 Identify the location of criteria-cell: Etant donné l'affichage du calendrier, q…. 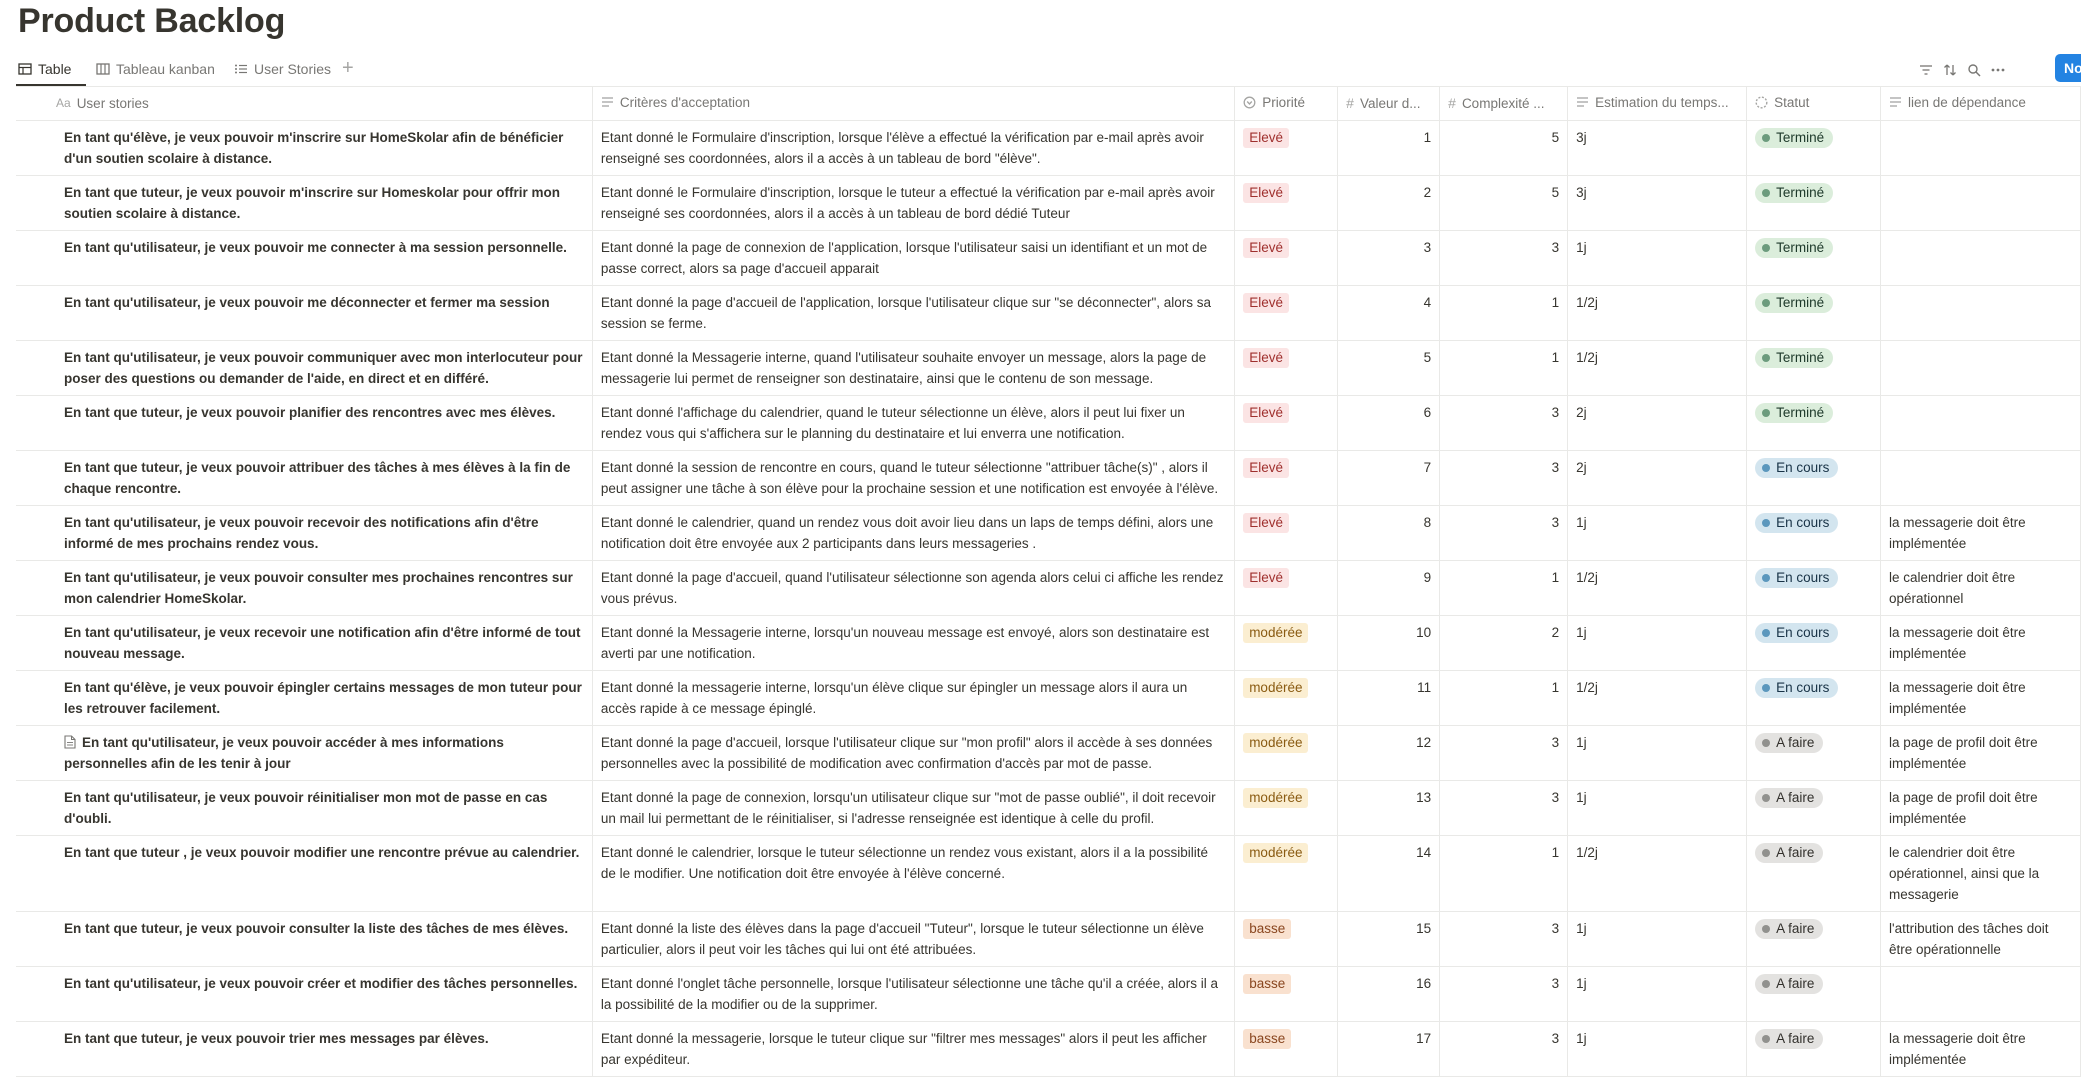
(914, 423).